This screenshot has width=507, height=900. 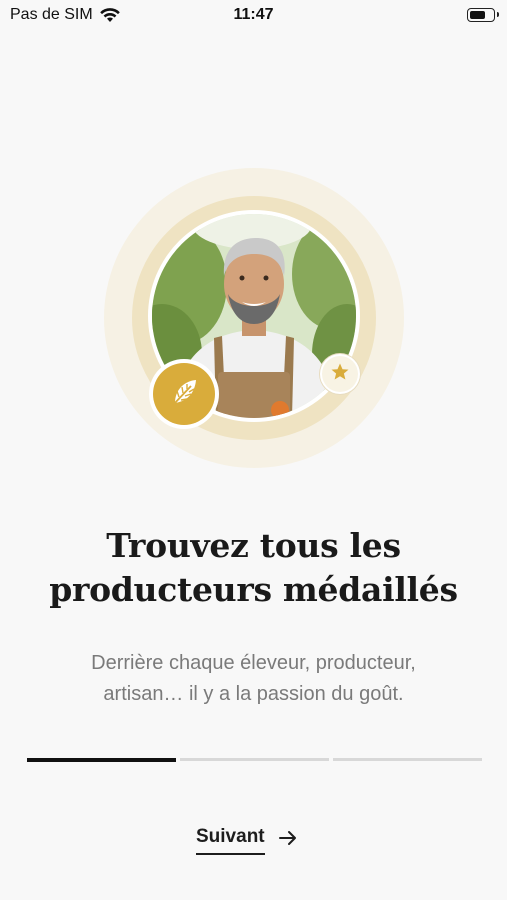 I want to click on carrier-label: Pas de SIM, so click(x=51, y=14).